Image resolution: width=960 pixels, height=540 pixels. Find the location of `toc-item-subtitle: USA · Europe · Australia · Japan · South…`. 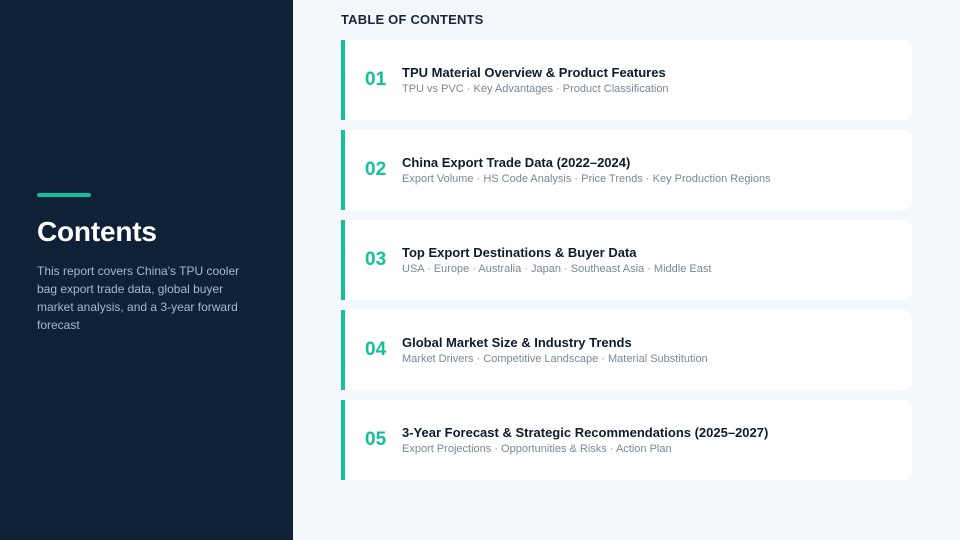

toc-item-subtitle: USA · Europe · Australia · Japan · South… is located at coordinates (557, 269).